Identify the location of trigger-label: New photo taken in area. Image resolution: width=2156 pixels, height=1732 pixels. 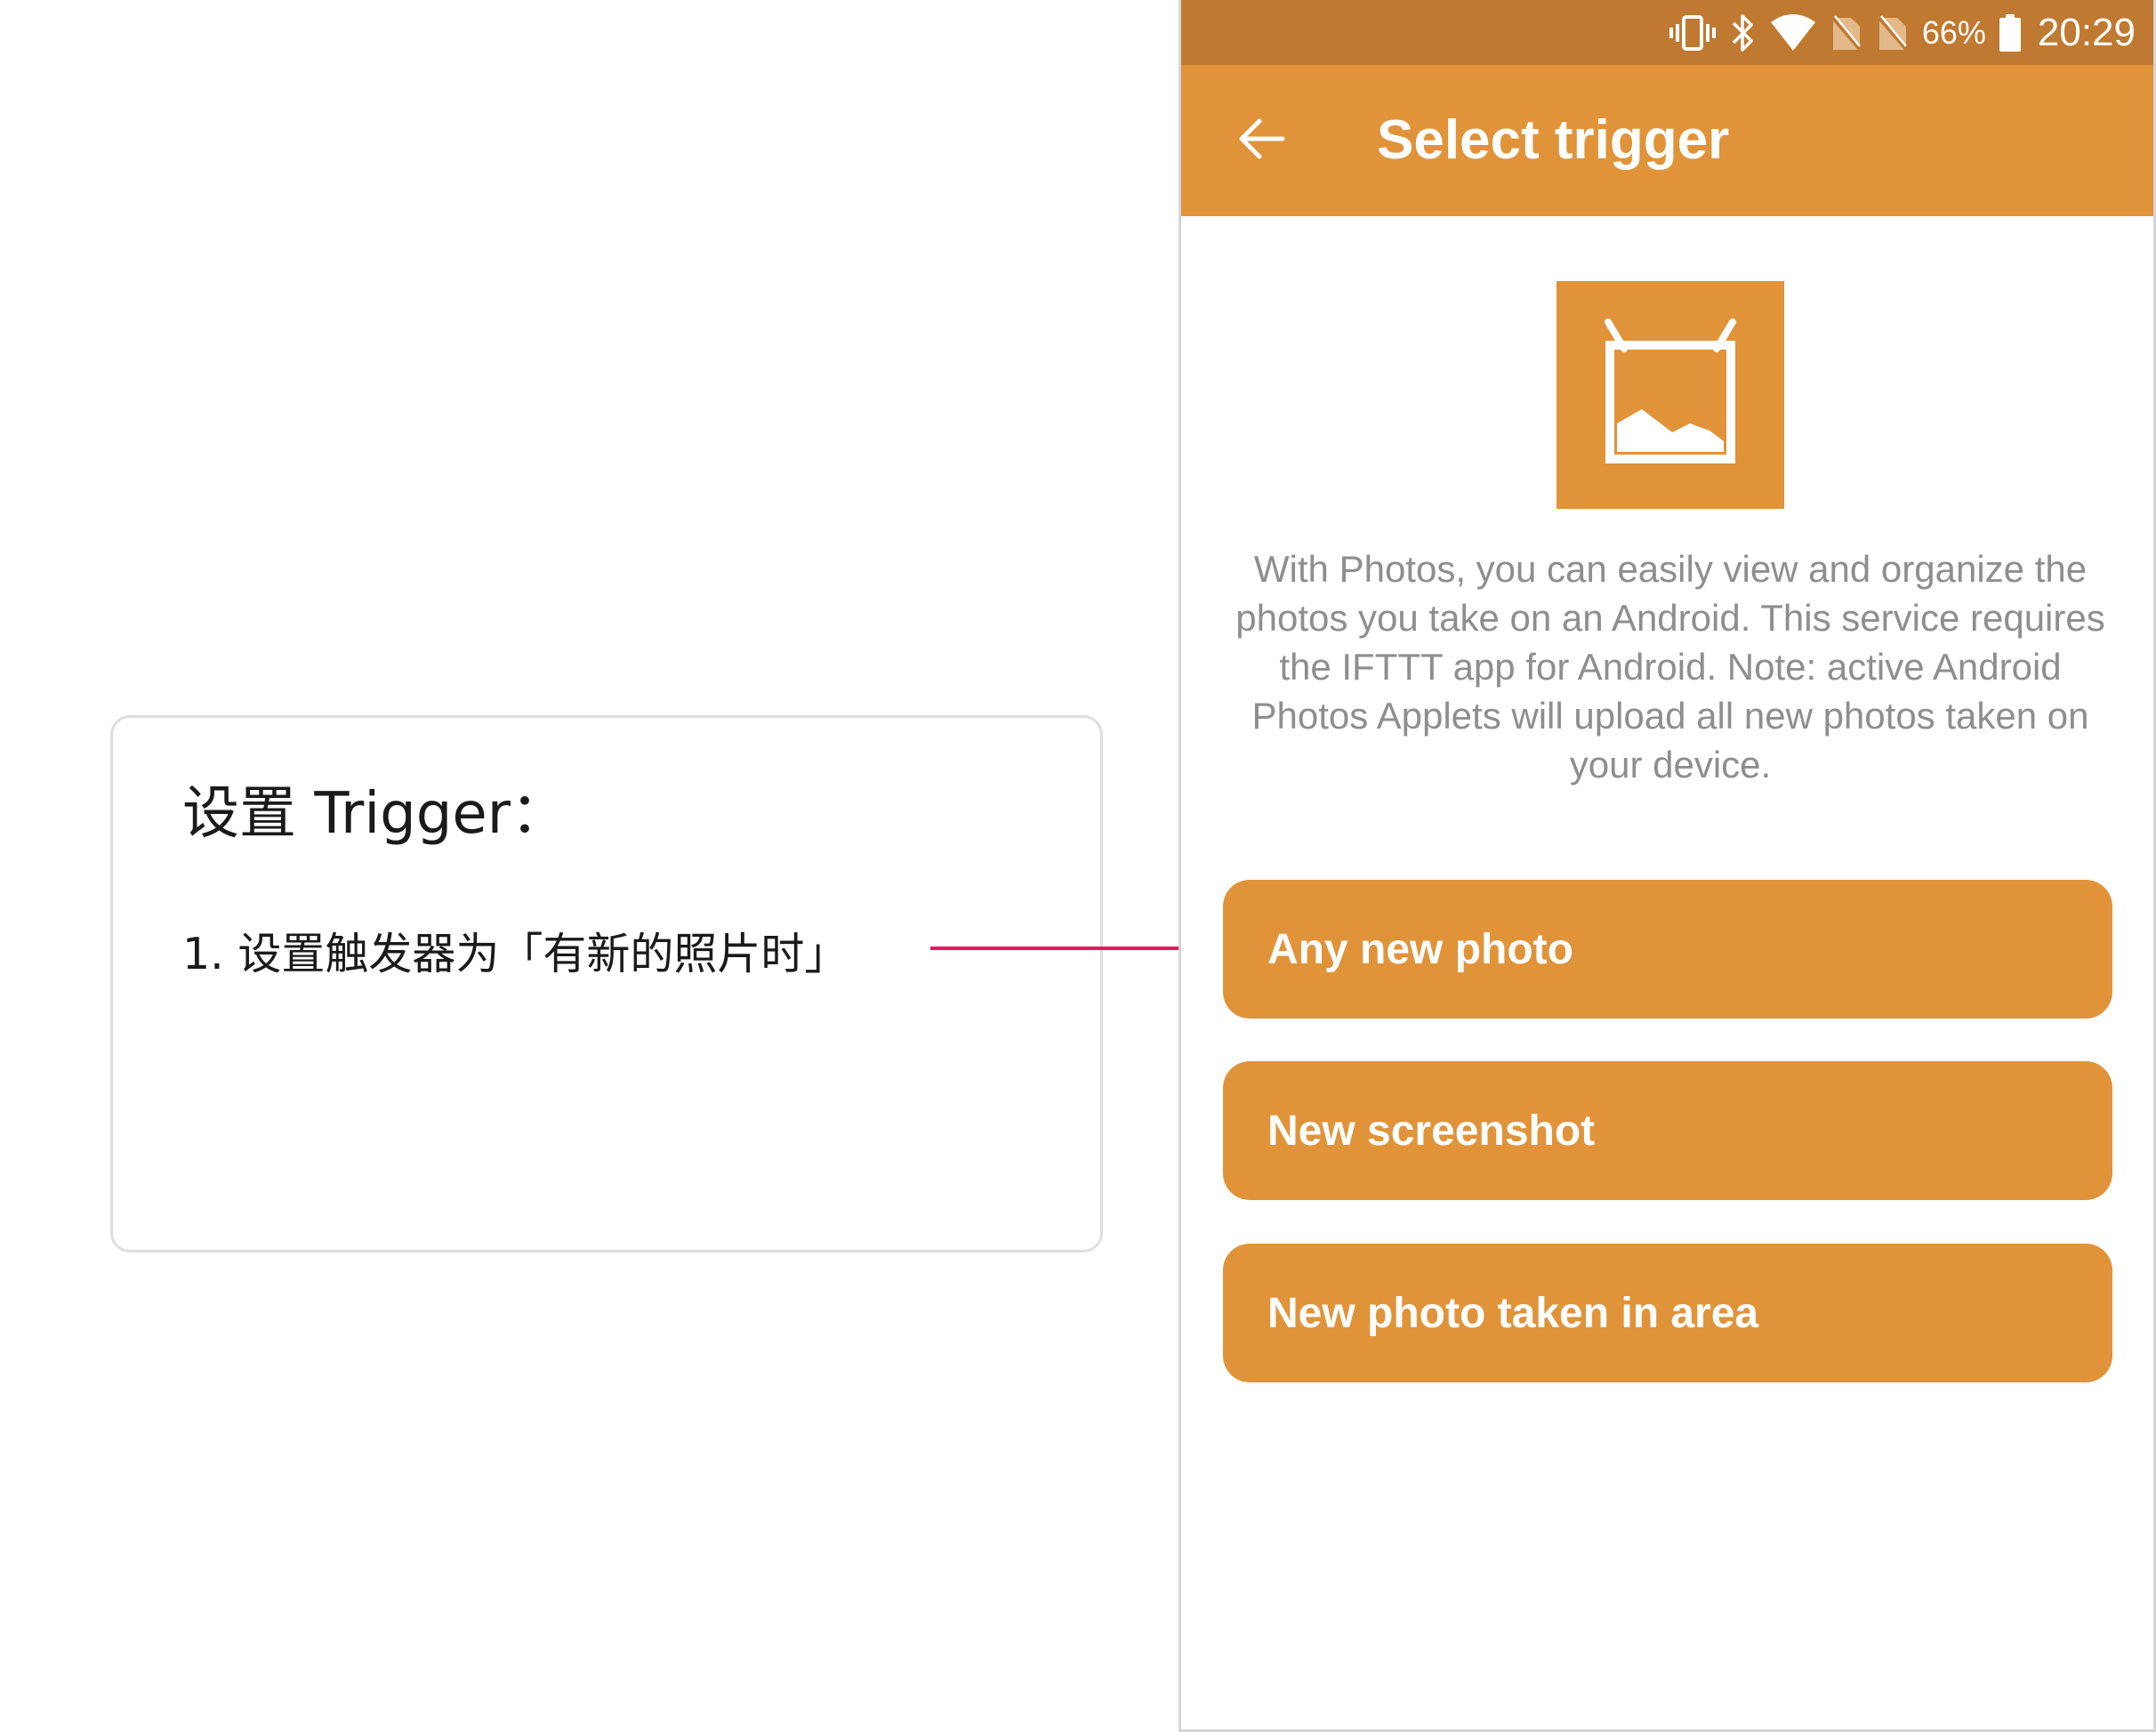
(1513, 1313).